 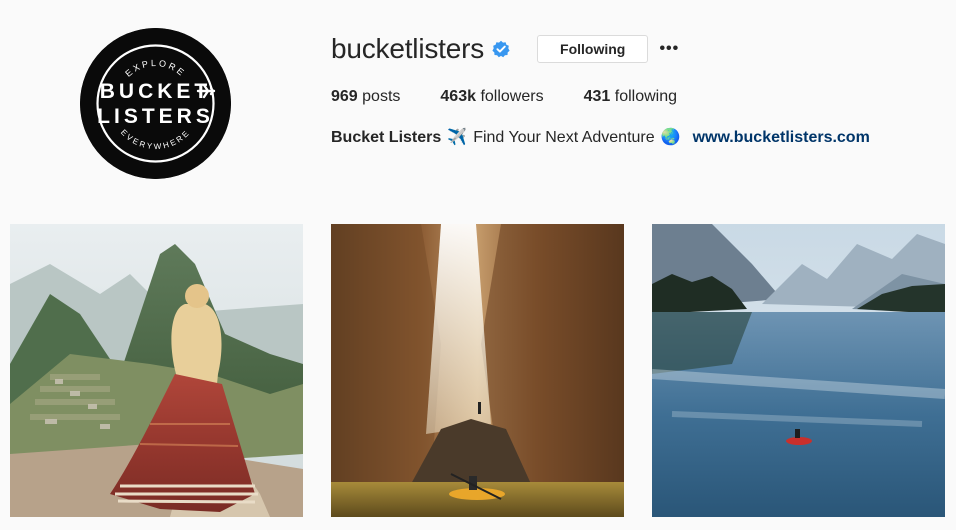 I want to click on following-count: 431, so click(x=597, y=96).